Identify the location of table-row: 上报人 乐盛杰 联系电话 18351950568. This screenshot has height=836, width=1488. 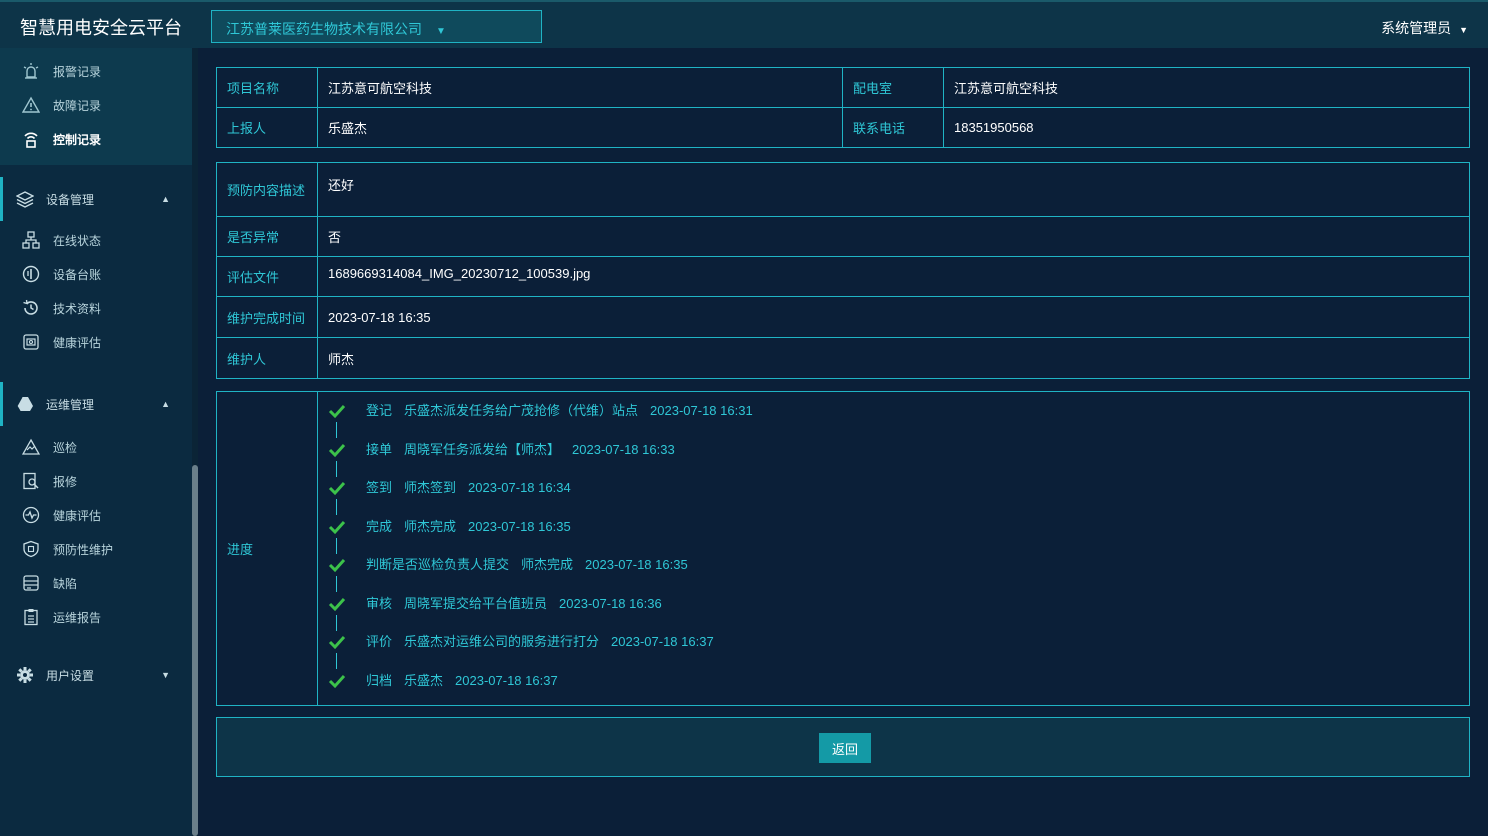
(843, 127).